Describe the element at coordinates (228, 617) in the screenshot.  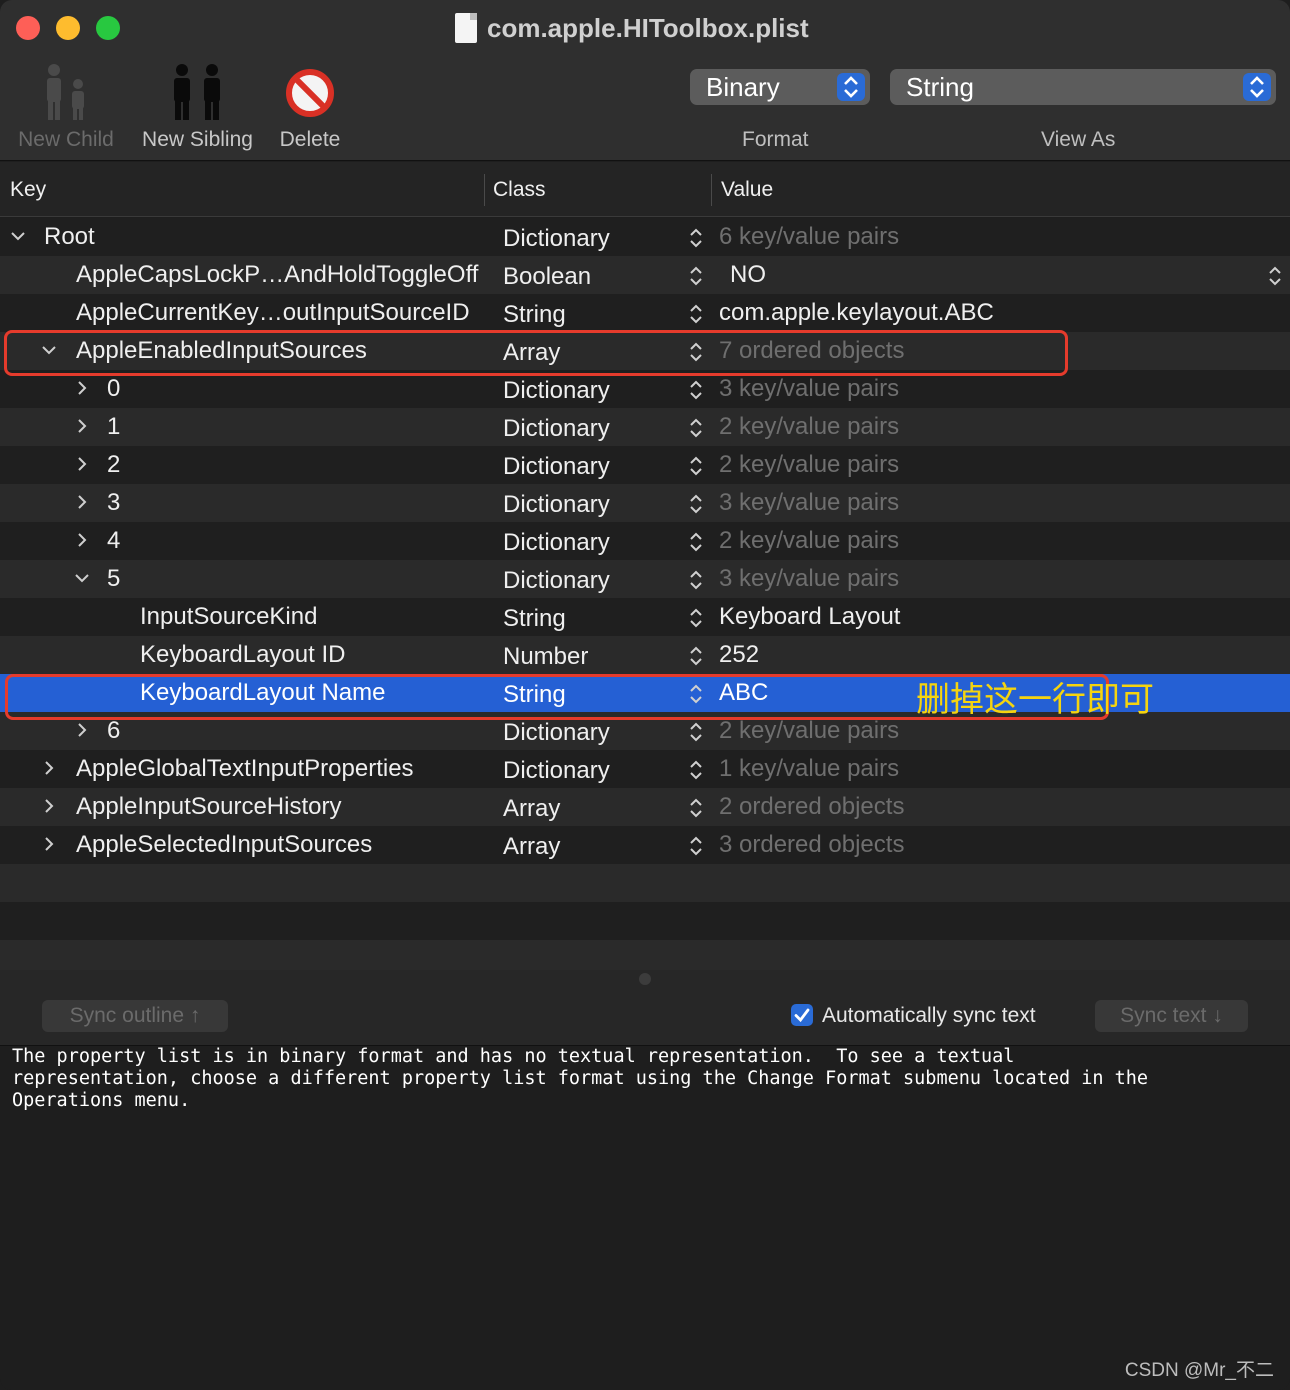
I see `row-key: InputSourceKind` at that location.